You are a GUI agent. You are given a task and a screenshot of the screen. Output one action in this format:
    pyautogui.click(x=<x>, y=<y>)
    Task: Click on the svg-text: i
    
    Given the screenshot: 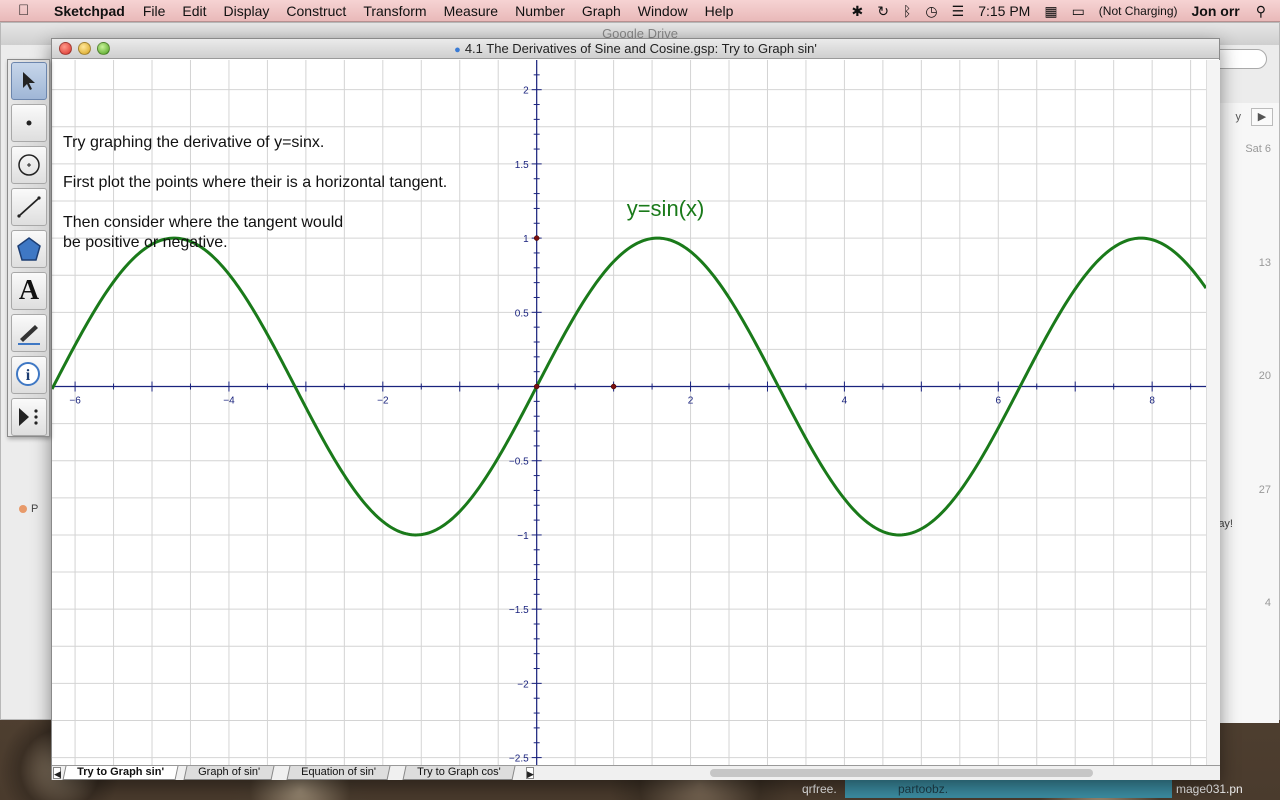 What is the action you would take?
    pyautogui.click(x=28, y=375)
    